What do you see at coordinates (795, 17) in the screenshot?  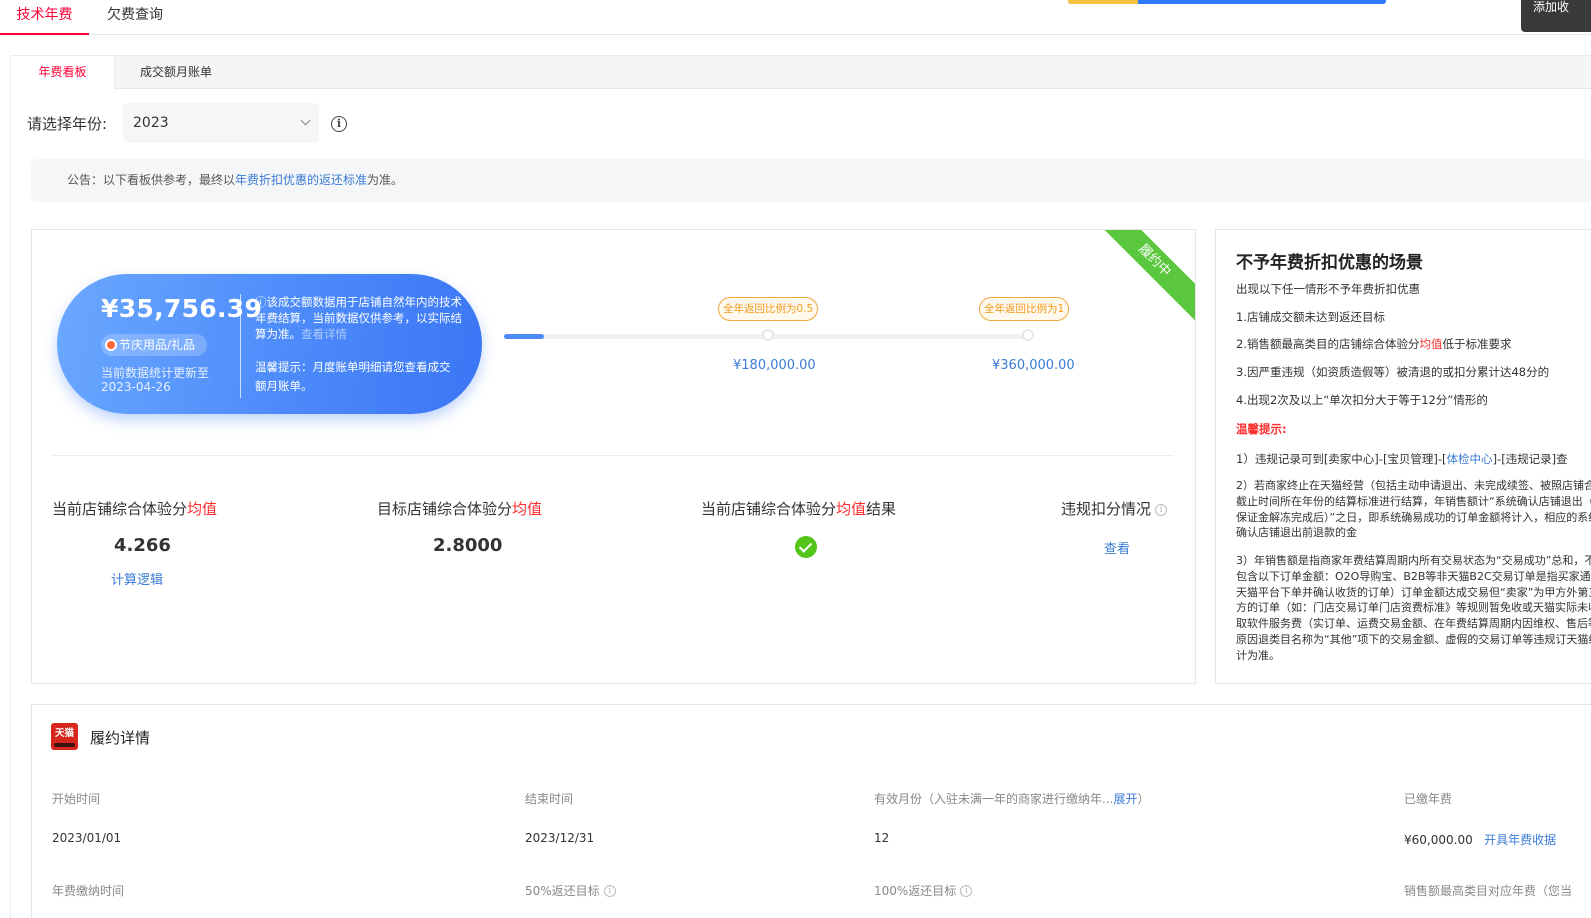 I see `top-tab-bar: 技术年费 欠费查询` at bounding box center [795, 17].